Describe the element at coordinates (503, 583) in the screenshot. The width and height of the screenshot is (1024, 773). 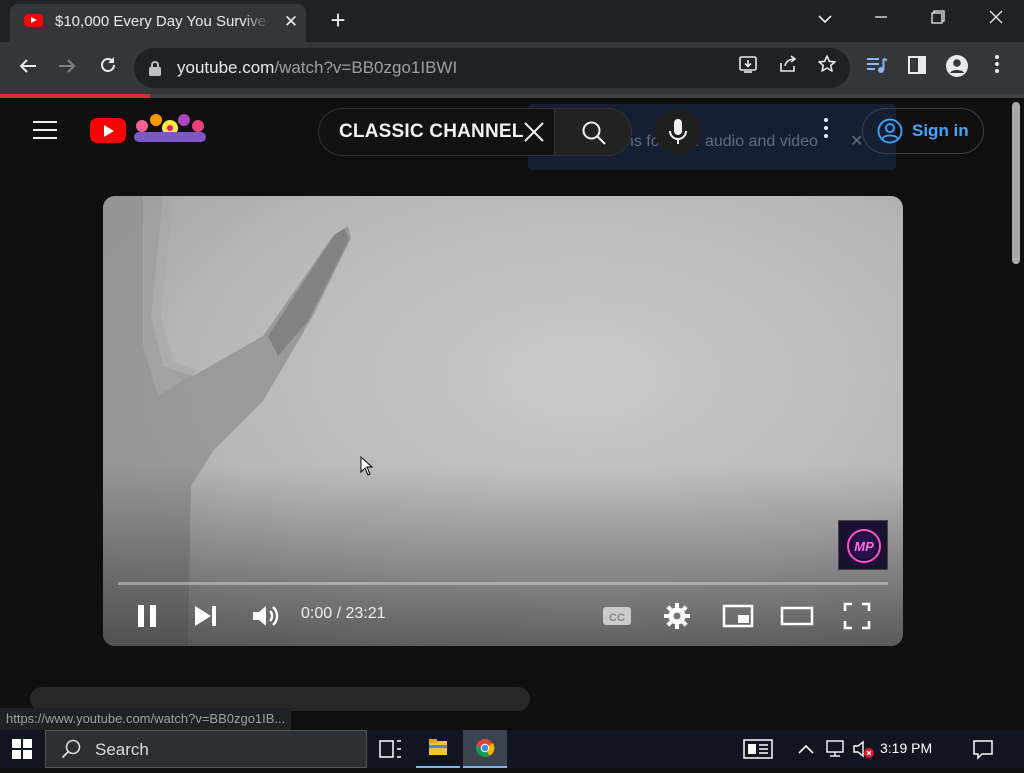
I see `video-progress-bar` at that location.